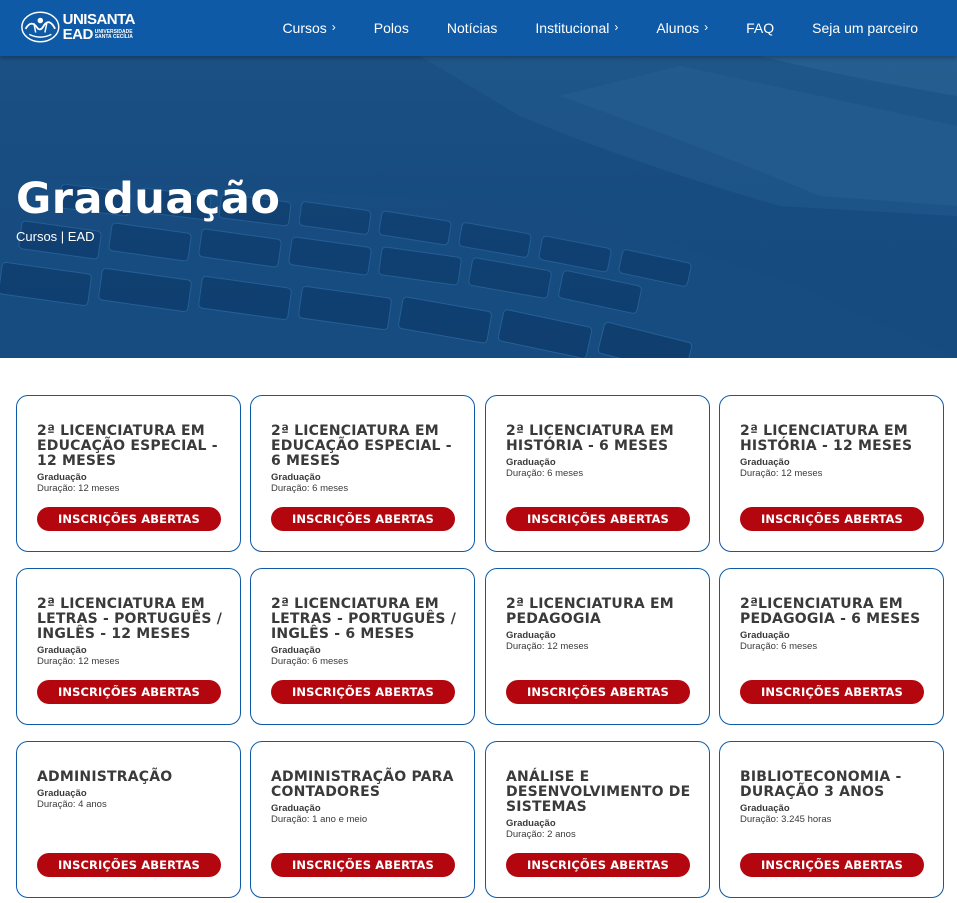 Image resolution: width=957 pixels, height=903 pixels. I want to click on nav-item-institucional: Institucional ›, so click(576, 28).